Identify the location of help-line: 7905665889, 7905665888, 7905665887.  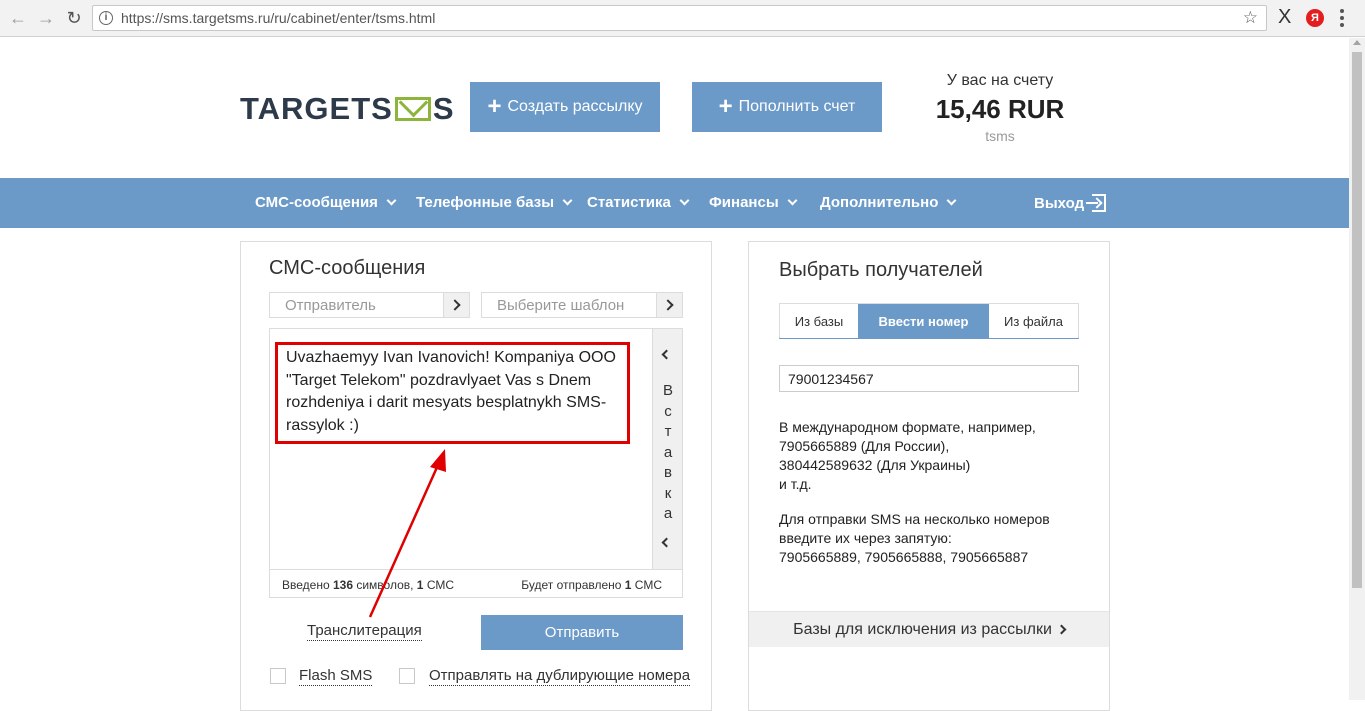
(904, 557).